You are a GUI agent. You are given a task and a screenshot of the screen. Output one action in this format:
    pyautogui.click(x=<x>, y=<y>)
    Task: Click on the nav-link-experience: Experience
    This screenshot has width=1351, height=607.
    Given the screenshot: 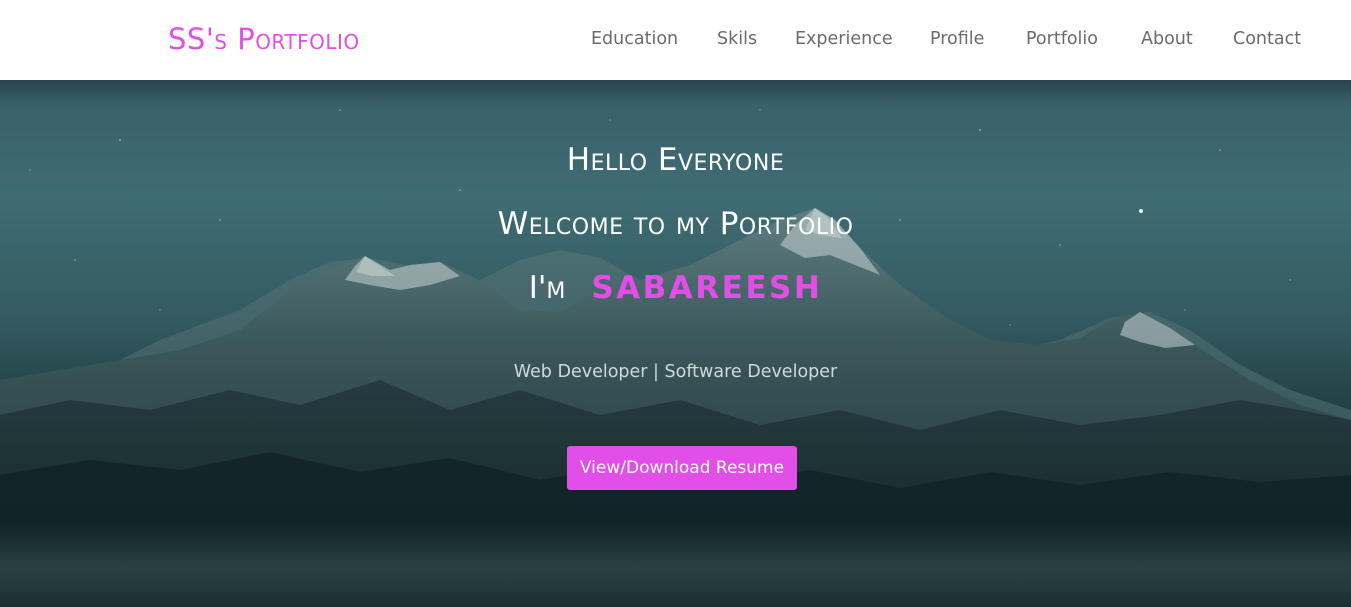 What is the action you would take?
    pyautogui.click(x=844, y=39)
    